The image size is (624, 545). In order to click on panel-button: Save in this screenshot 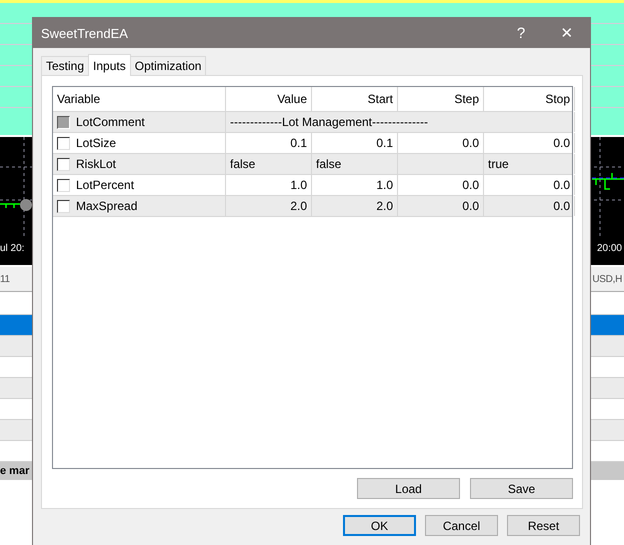, I will do `click(521, 488)`.